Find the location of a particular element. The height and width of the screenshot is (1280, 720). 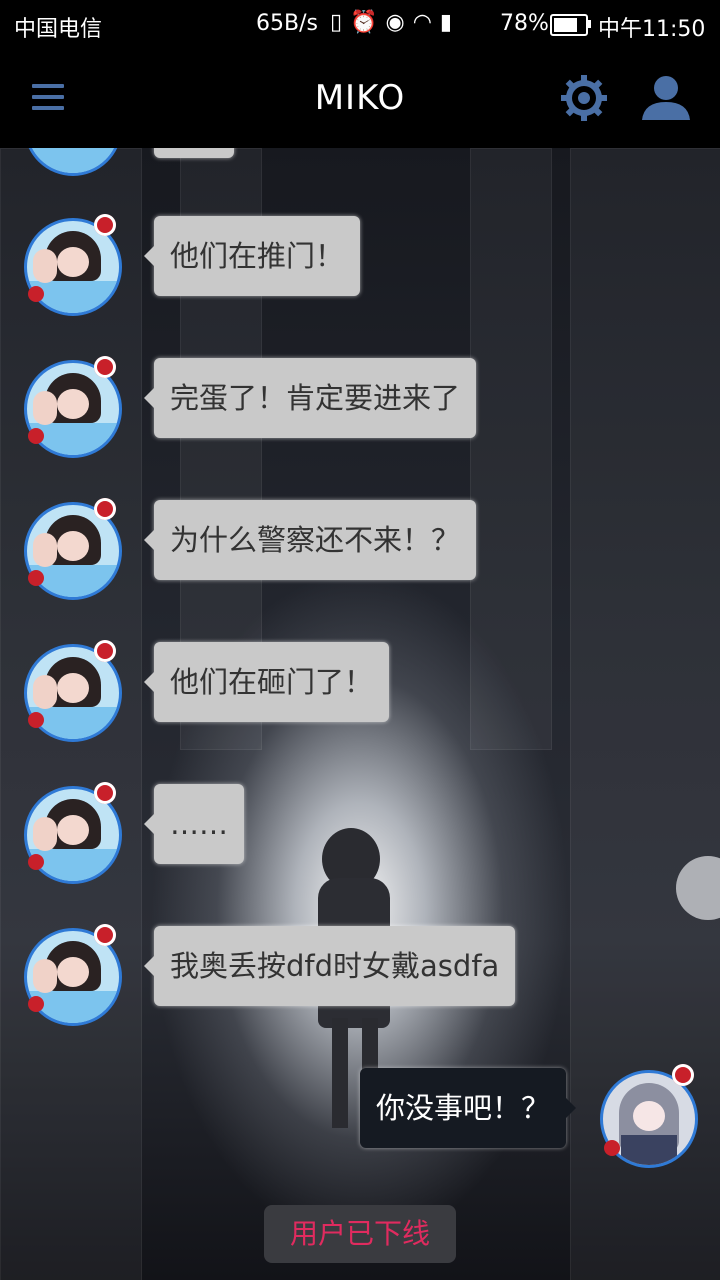

battery-fill is located at coordinates (565, 25).